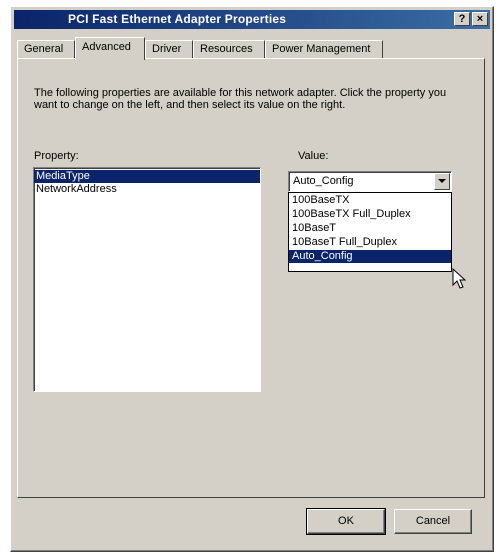 This screenshot has width=499, height=555. What do you see at coordinates (442, 181) in the screenshot?
I see `chevron-down-icon` at bounding box center [442, 181].